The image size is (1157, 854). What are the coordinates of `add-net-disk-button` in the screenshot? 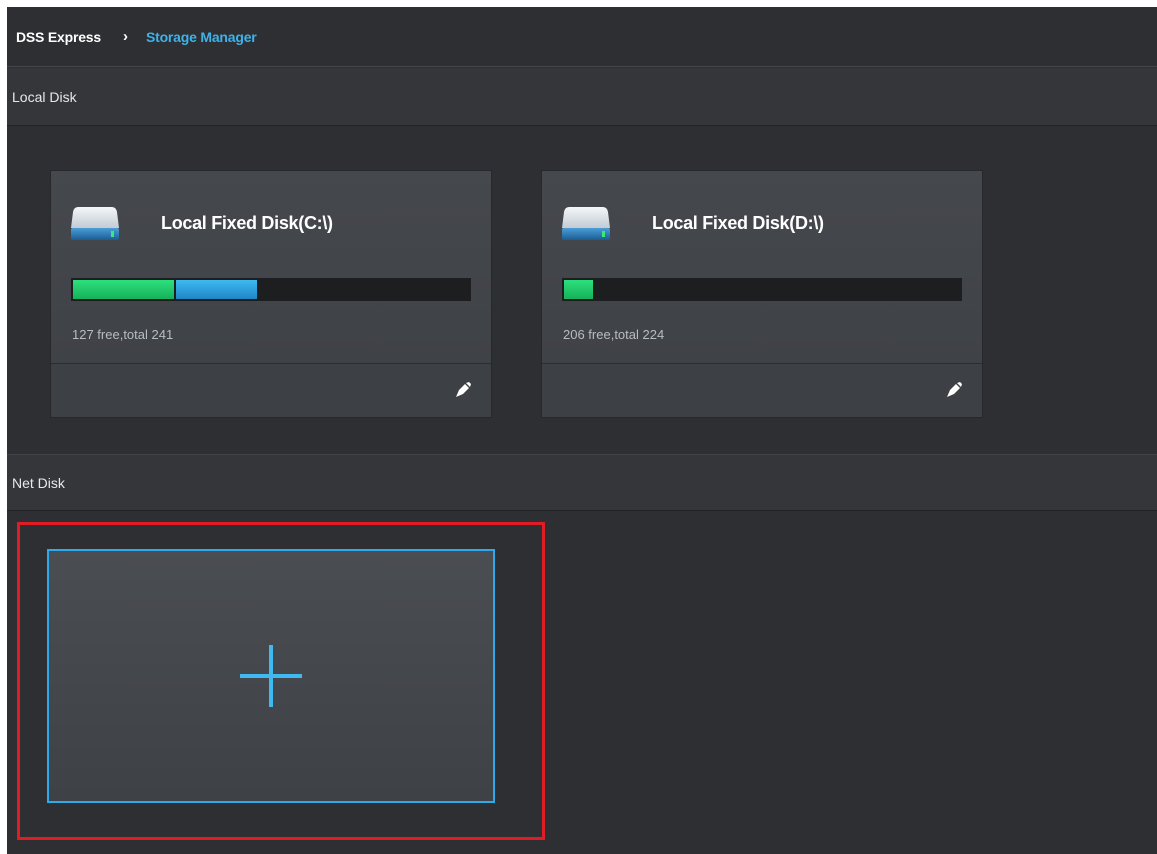 It's located at (271, 676).